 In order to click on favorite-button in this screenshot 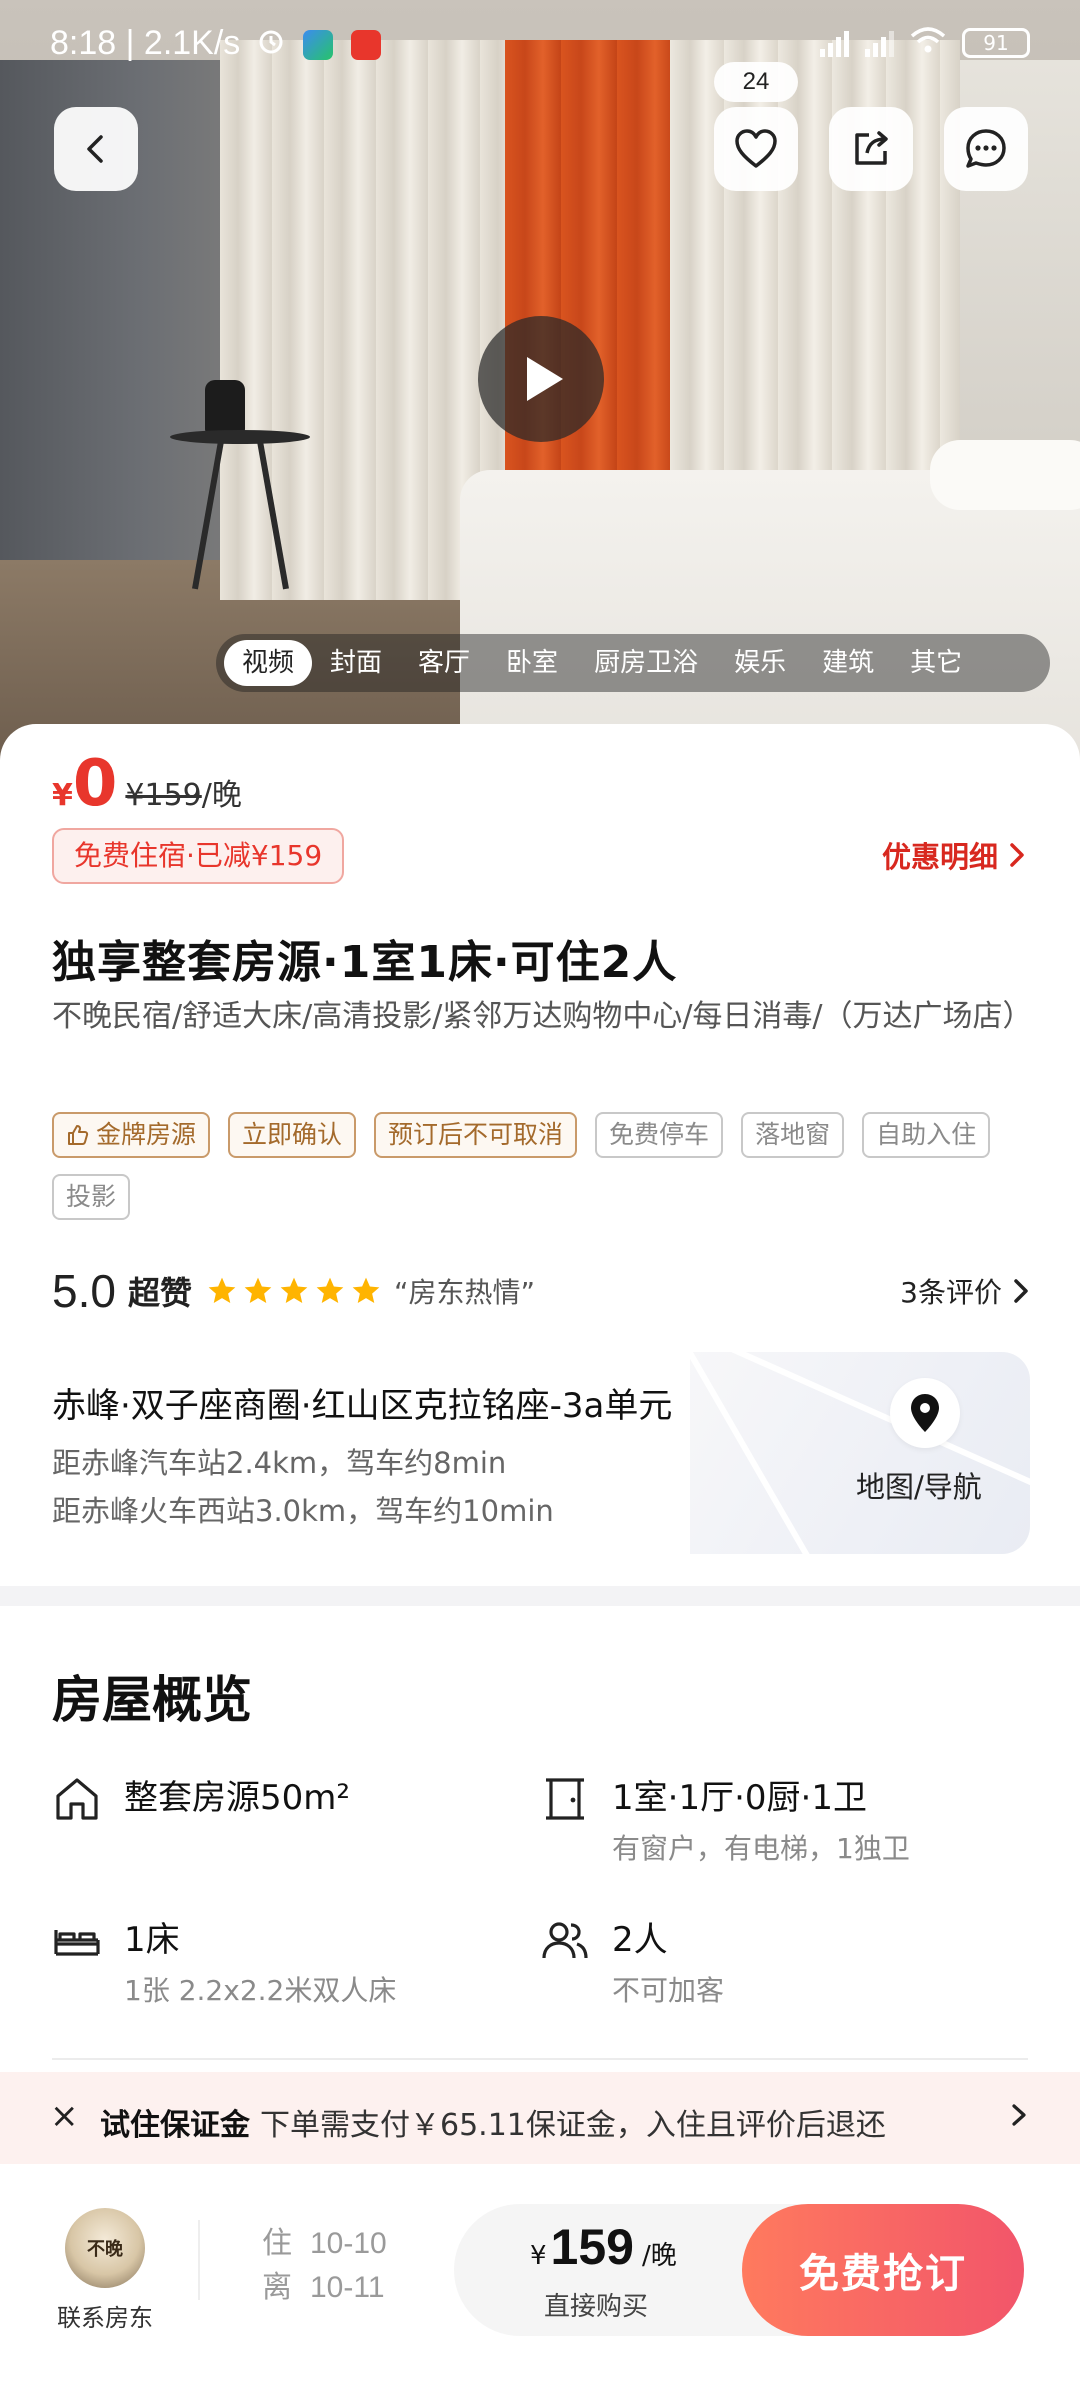, I will do `click(756, 149)`.